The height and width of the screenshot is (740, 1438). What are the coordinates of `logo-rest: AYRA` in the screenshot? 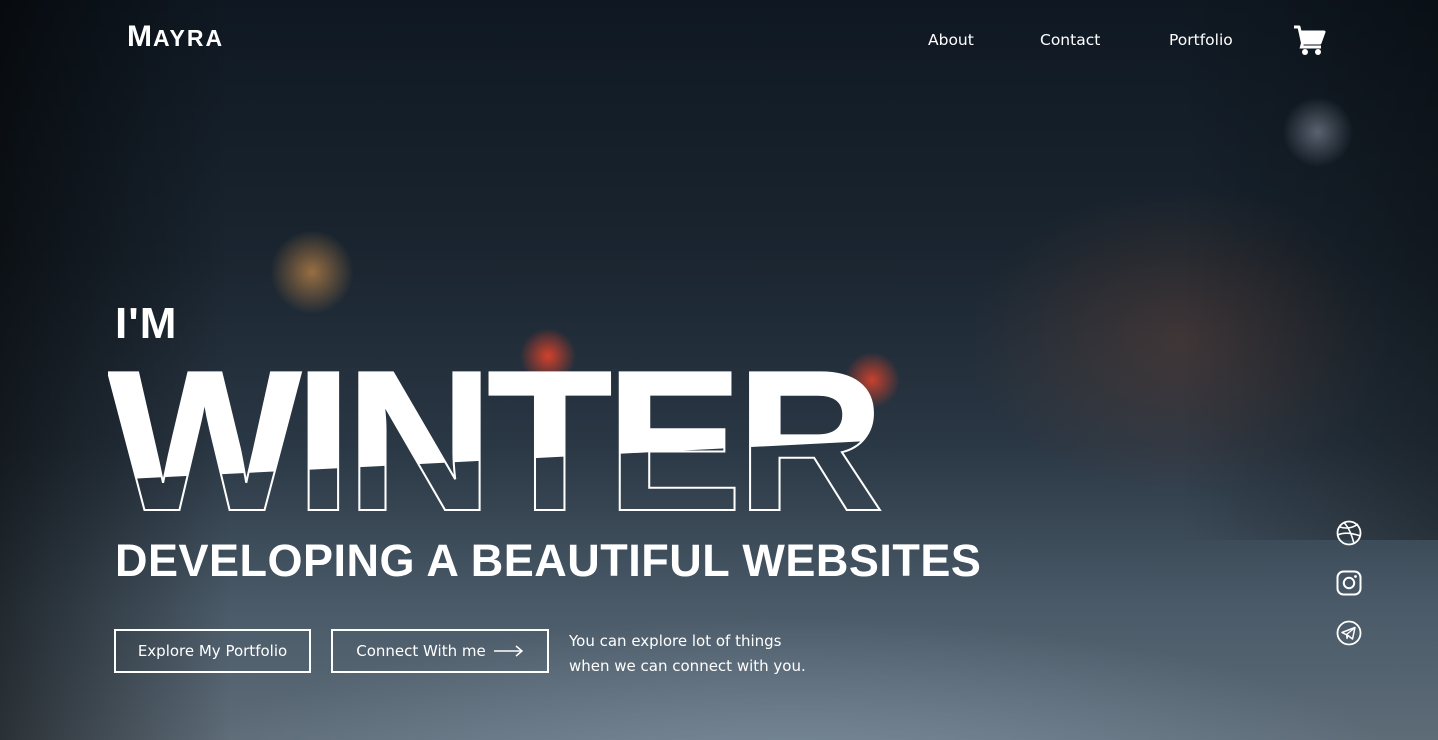 It's located at (189, 38).